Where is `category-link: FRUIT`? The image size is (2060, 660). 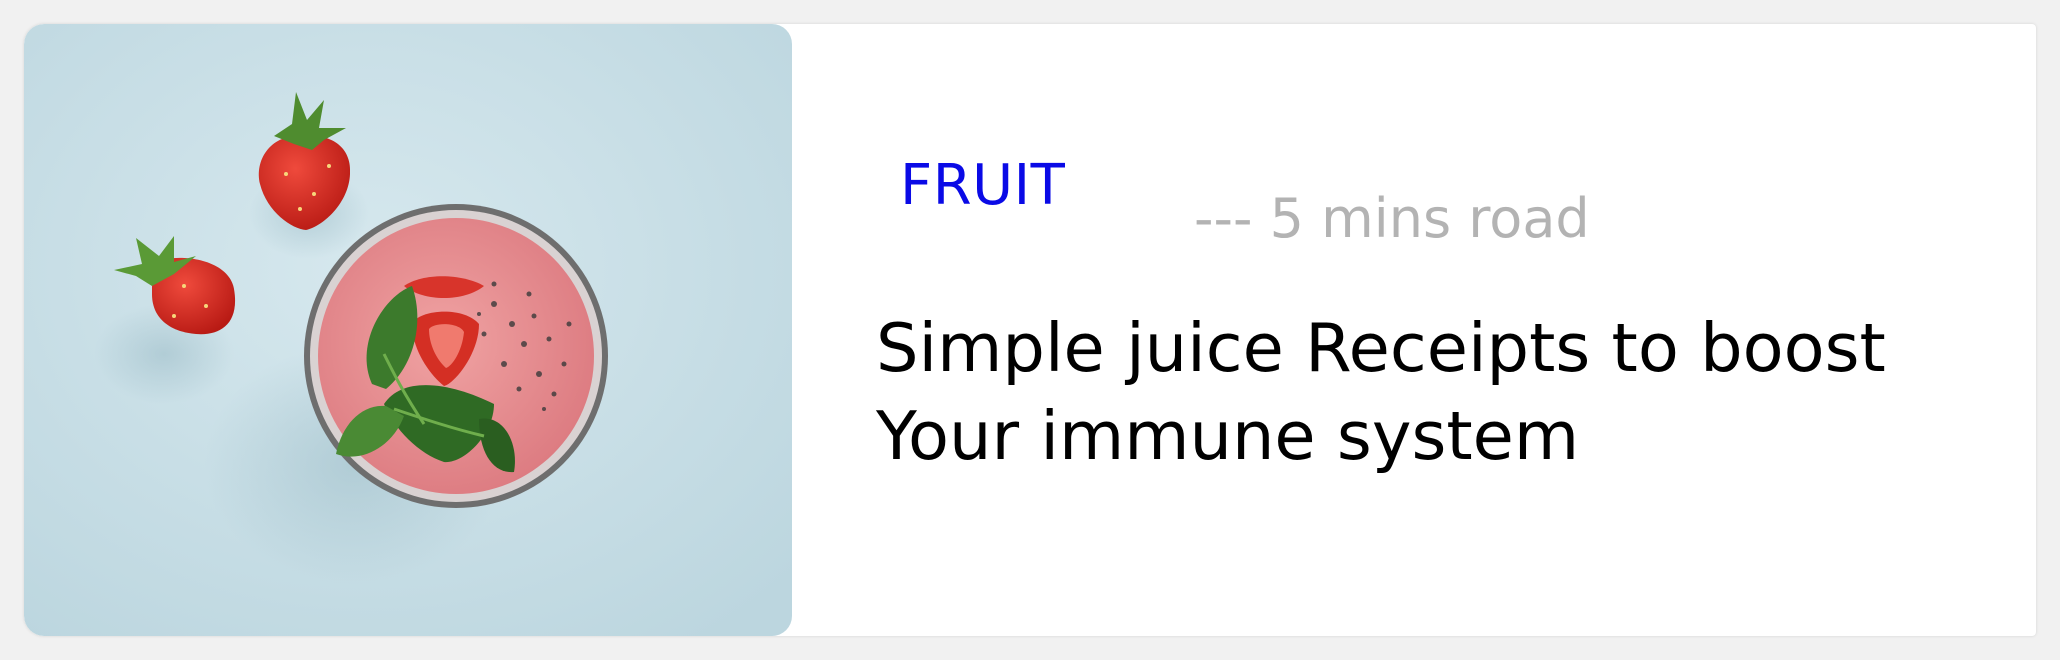 category-link: FRUIT is located at coordinates (982, 186).